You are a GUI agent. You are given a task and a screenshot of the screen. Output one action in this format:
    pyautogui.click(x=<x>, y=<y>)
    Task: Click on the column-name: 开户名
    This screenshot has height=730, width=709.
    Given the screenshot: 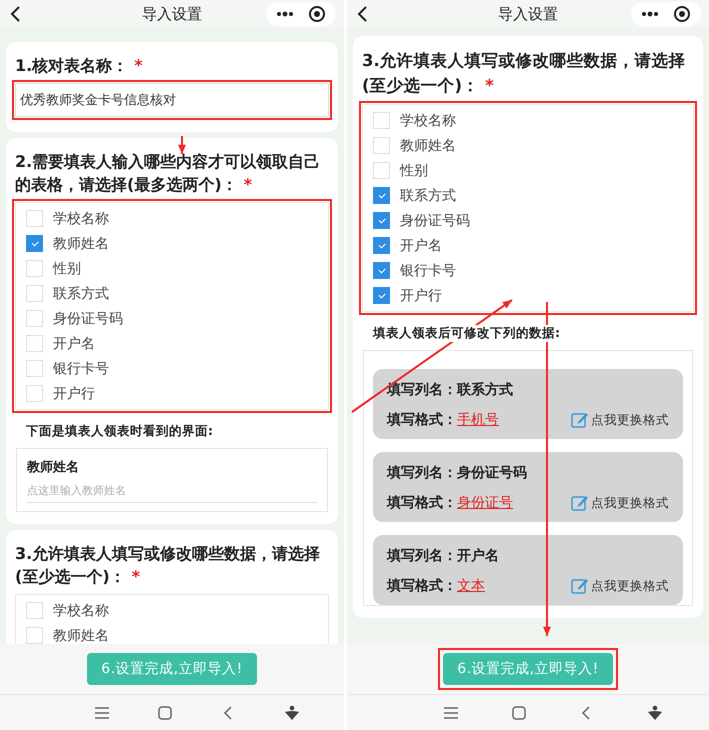 What is the action you would take?
    pyautogui.click(x=478, y=556)
    